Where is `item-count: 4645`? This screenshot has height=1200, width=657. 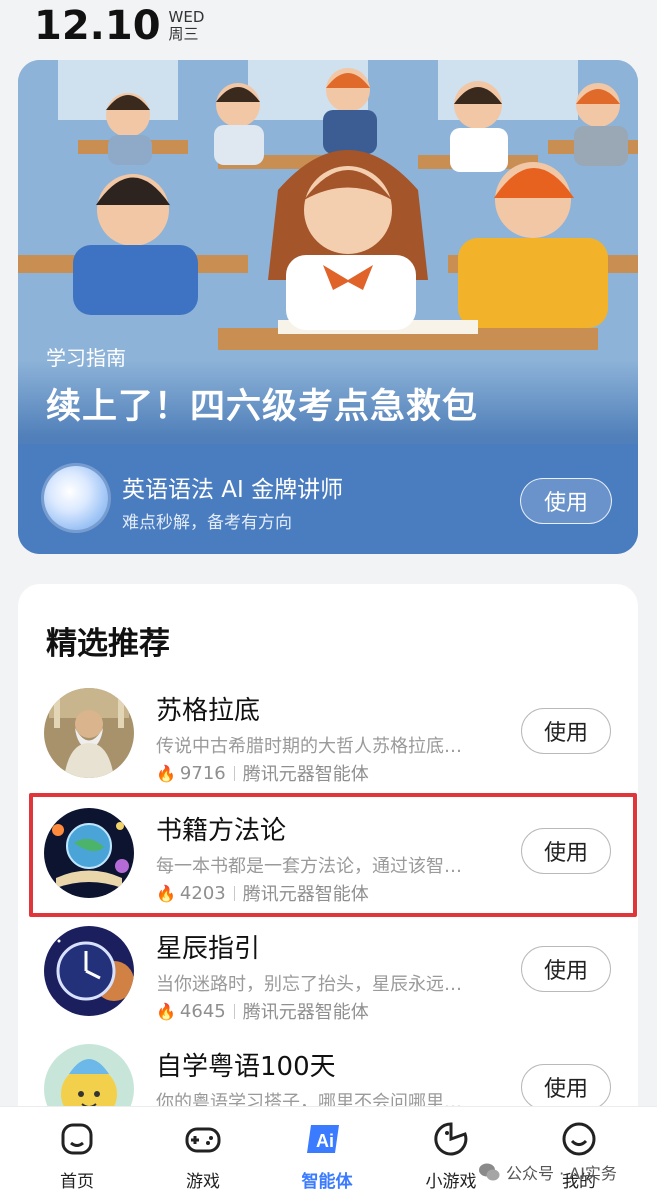 item-count: 4645 is located at coordinates (202, 1011).